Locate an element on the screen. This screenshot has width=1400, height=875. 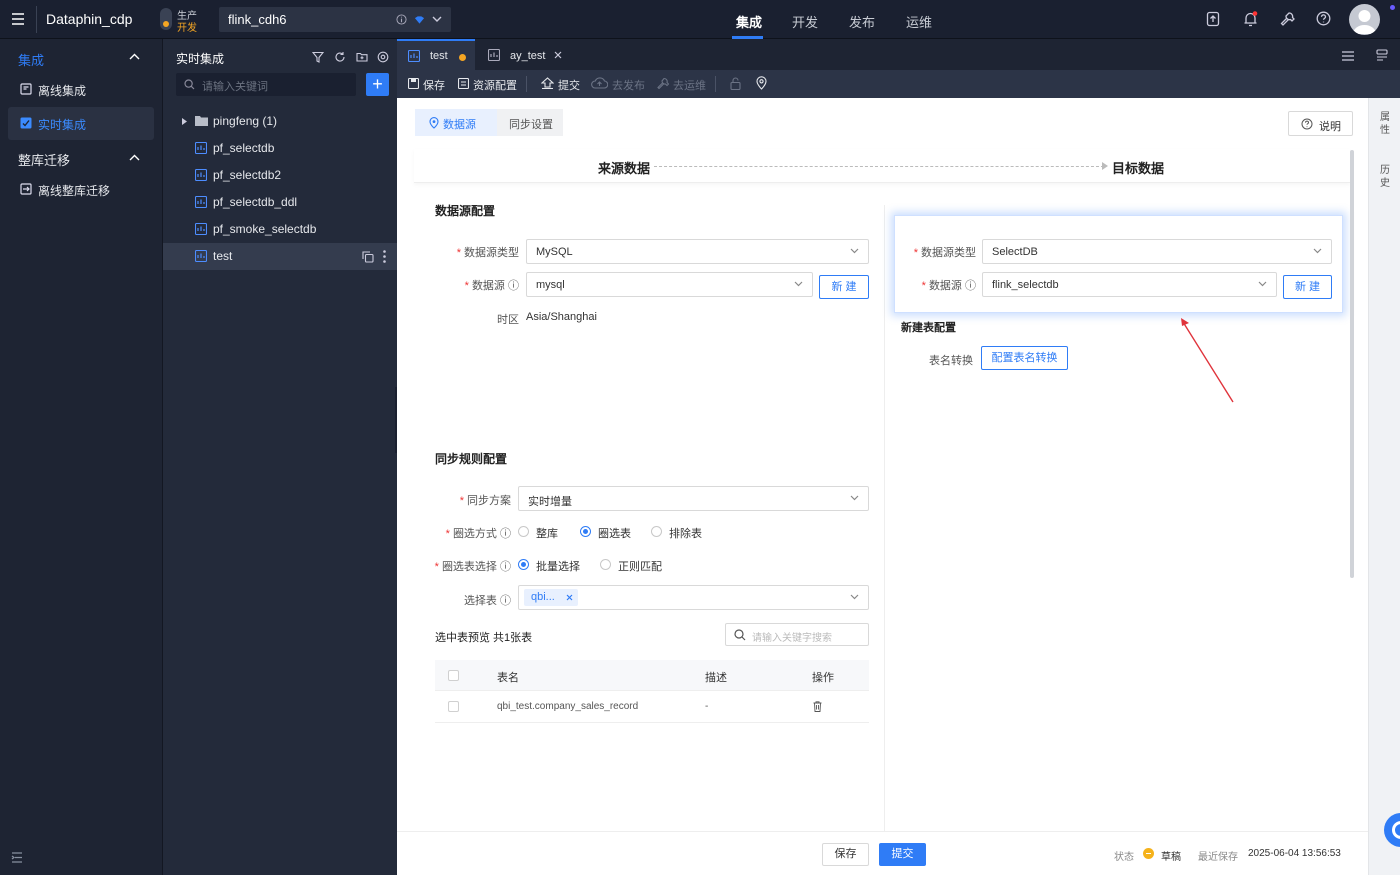
location-icon is located at coordinates (383, 57).